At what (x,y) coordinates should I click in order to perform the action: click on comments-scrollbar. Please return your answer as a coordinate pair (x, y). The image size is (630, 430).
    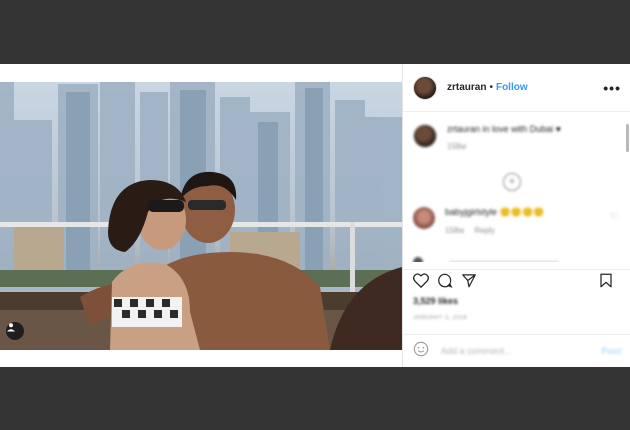
    Looking at the image, I should click on (627, 138).